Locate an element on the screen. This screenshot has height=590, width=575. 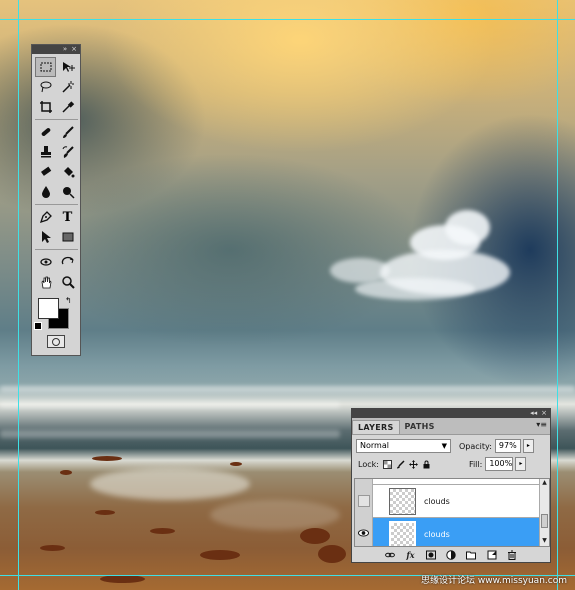
healing-brush-icon is located at coordinates (45, 132).